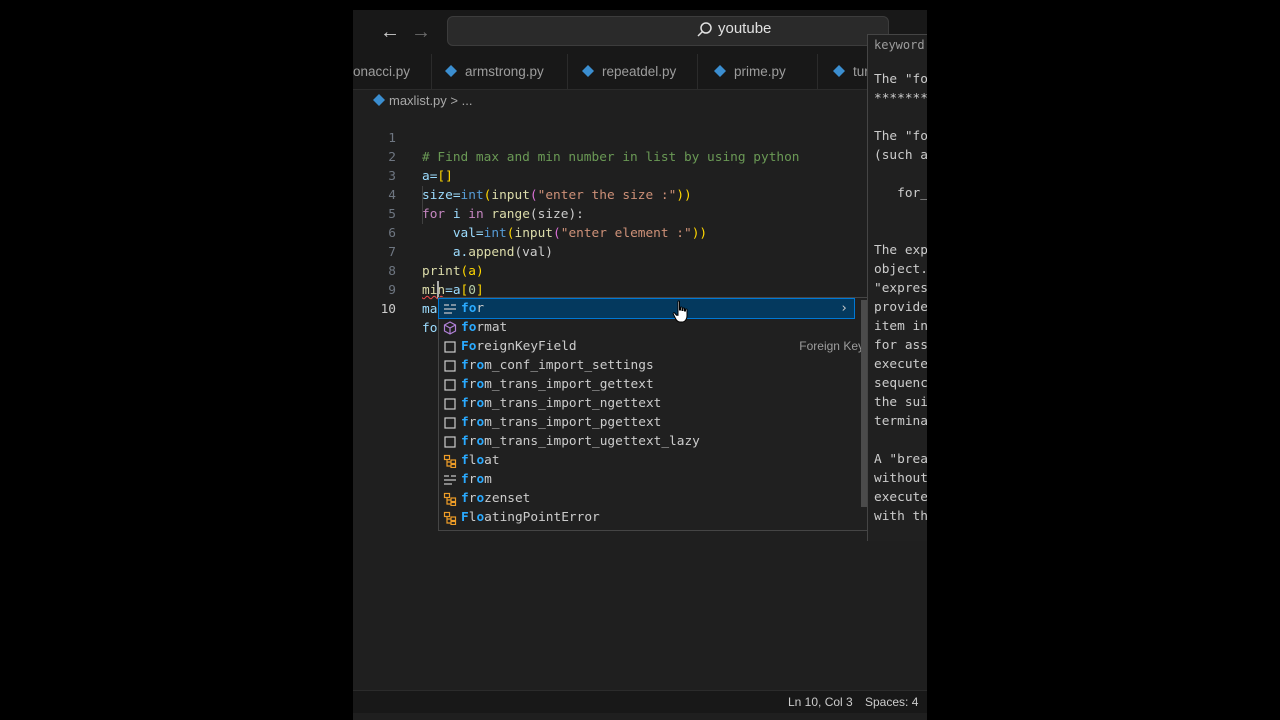 The height and width of the screenshot is (720, 1280). Describe the element at coordinates (646, 479) in the screenshot. I see `suggestion-item: from` at that location.